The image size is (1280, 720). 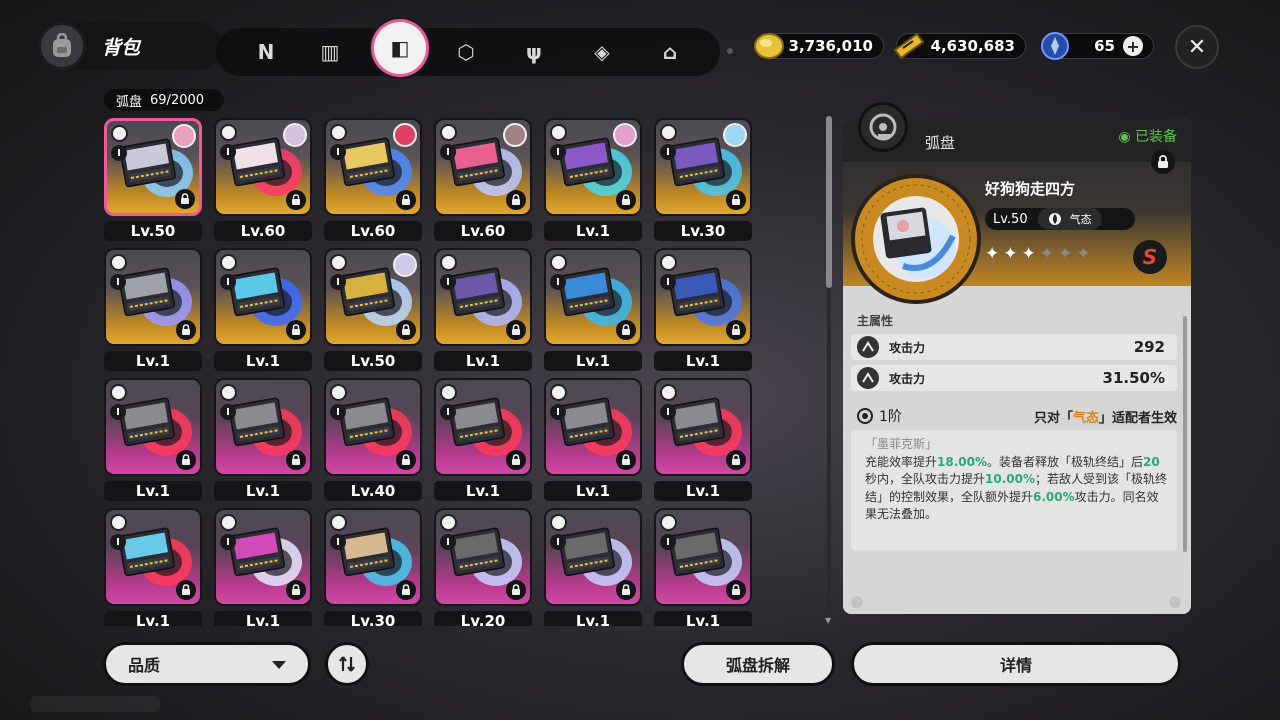 I want to click on set-tier-icon, so click(x=865, y=416).